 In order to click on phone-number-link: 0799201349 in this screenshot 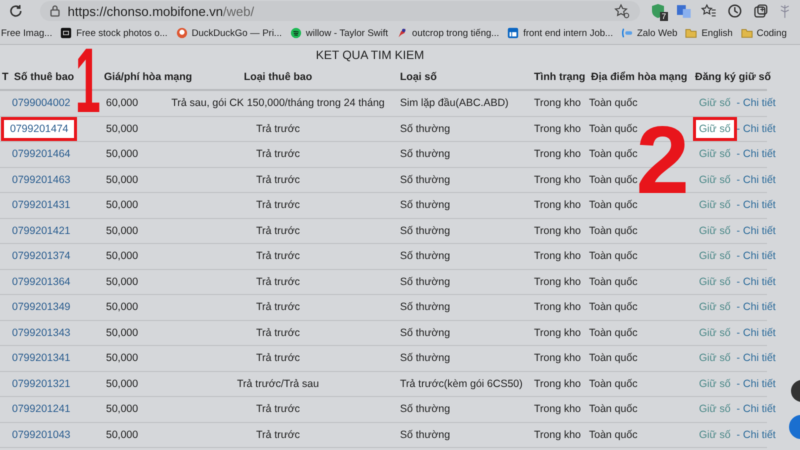, I will do `click(41, 307)`.